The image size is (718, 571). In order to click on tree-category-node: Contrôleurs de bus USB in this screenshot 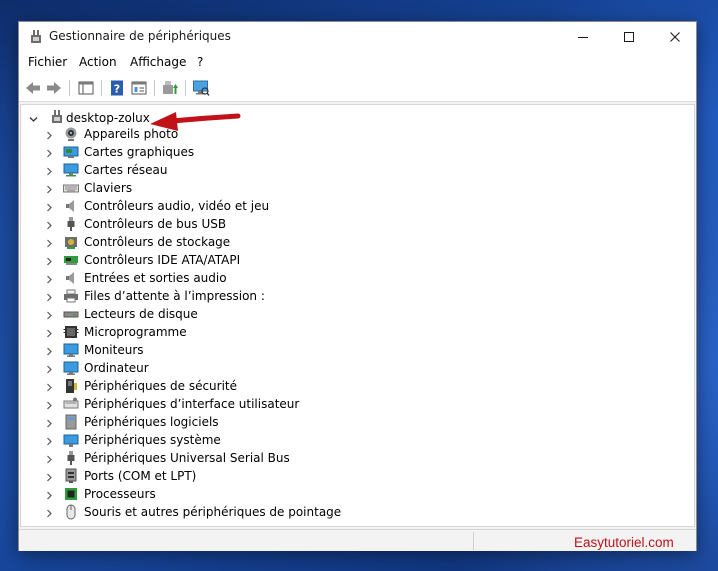, I will do `click(245, 224)`.